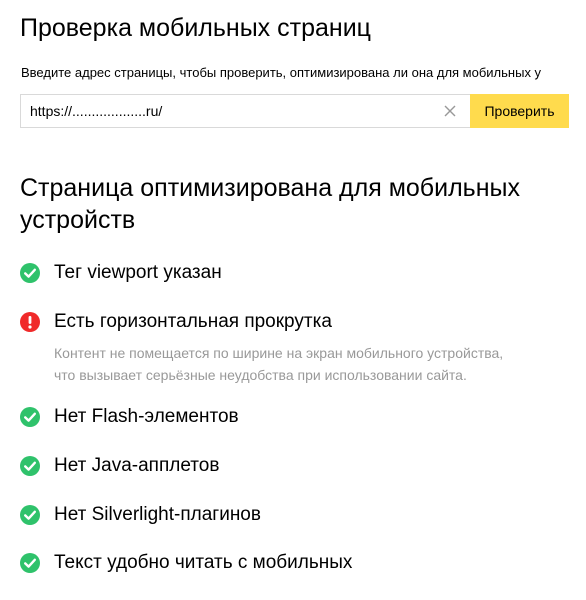 The width and height of the screenshot is (586, 600). Describe the element at coordinates (146, 416) in the screenshot. I see `check-label: Нет Flash-элементов` at that location.